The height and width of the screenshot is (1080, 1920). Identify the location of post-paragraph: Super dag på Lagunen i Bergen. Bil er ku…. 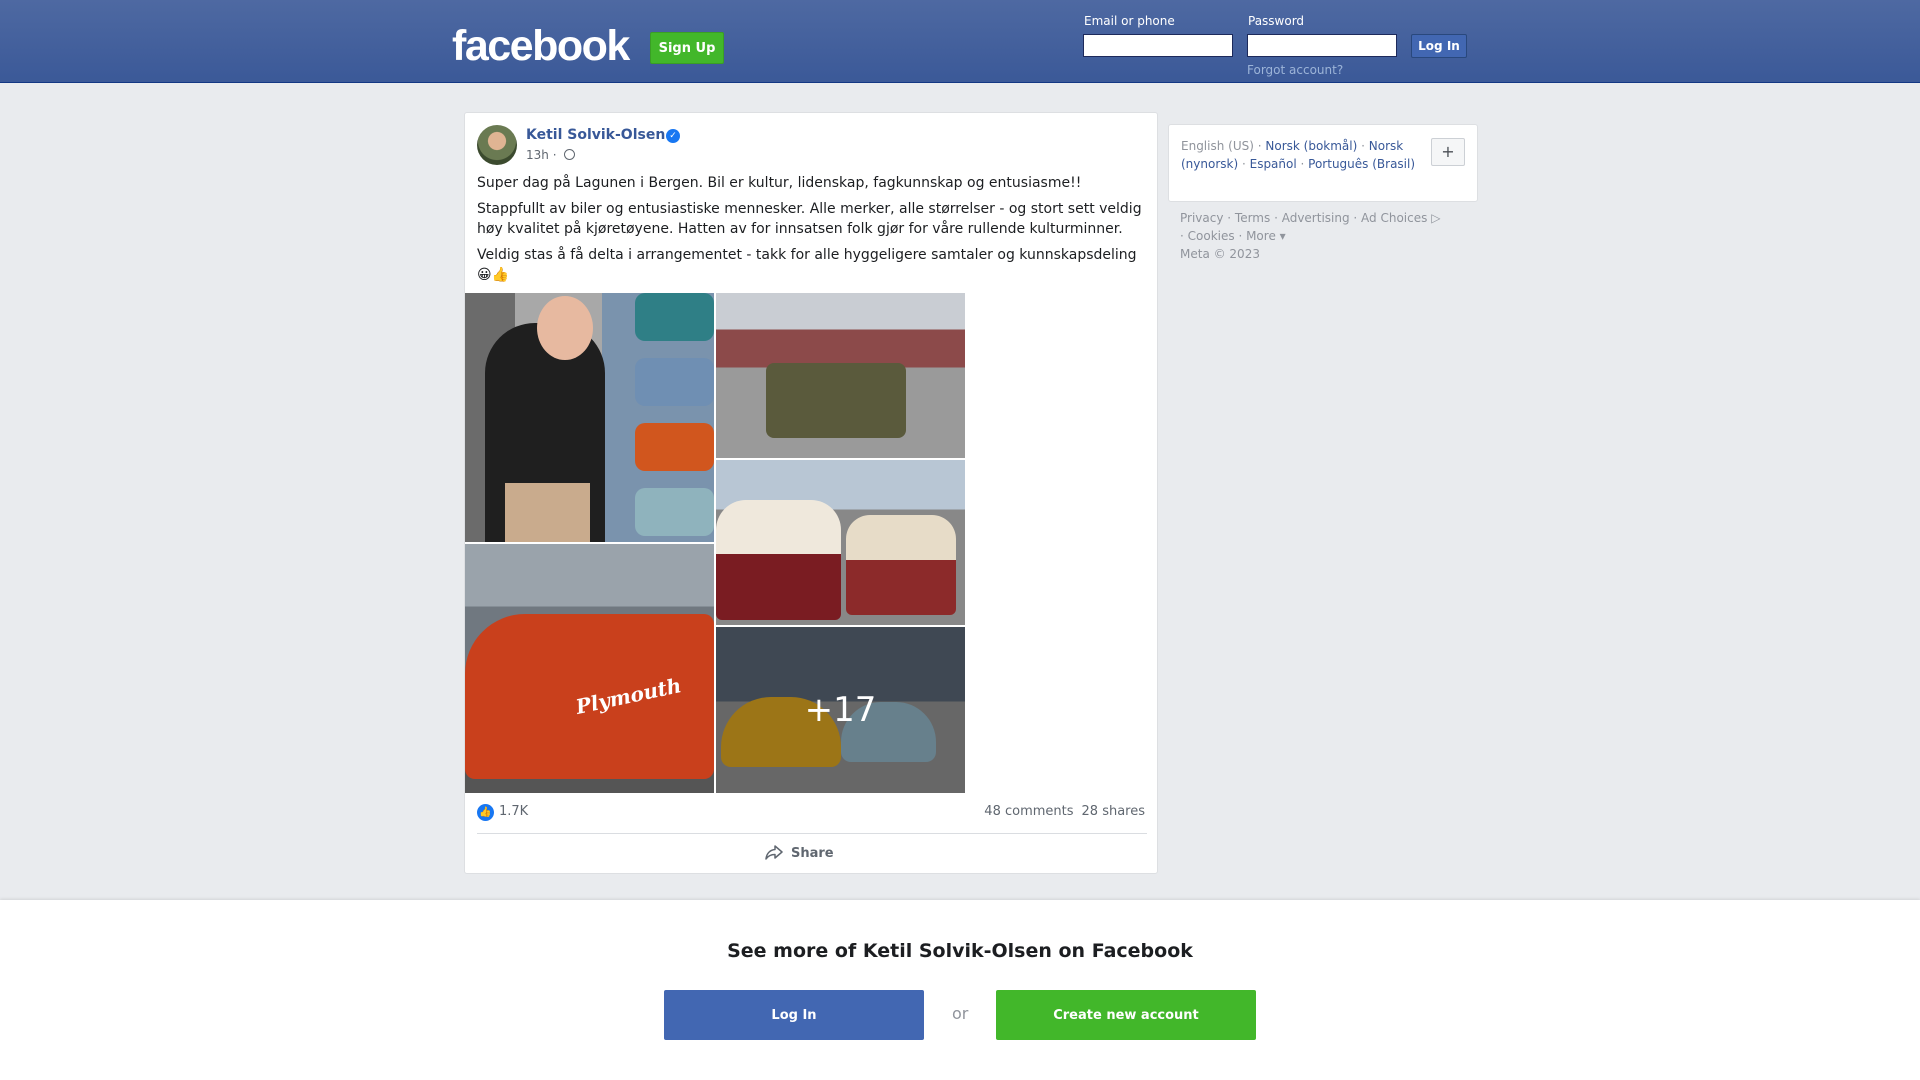
(779, 183).